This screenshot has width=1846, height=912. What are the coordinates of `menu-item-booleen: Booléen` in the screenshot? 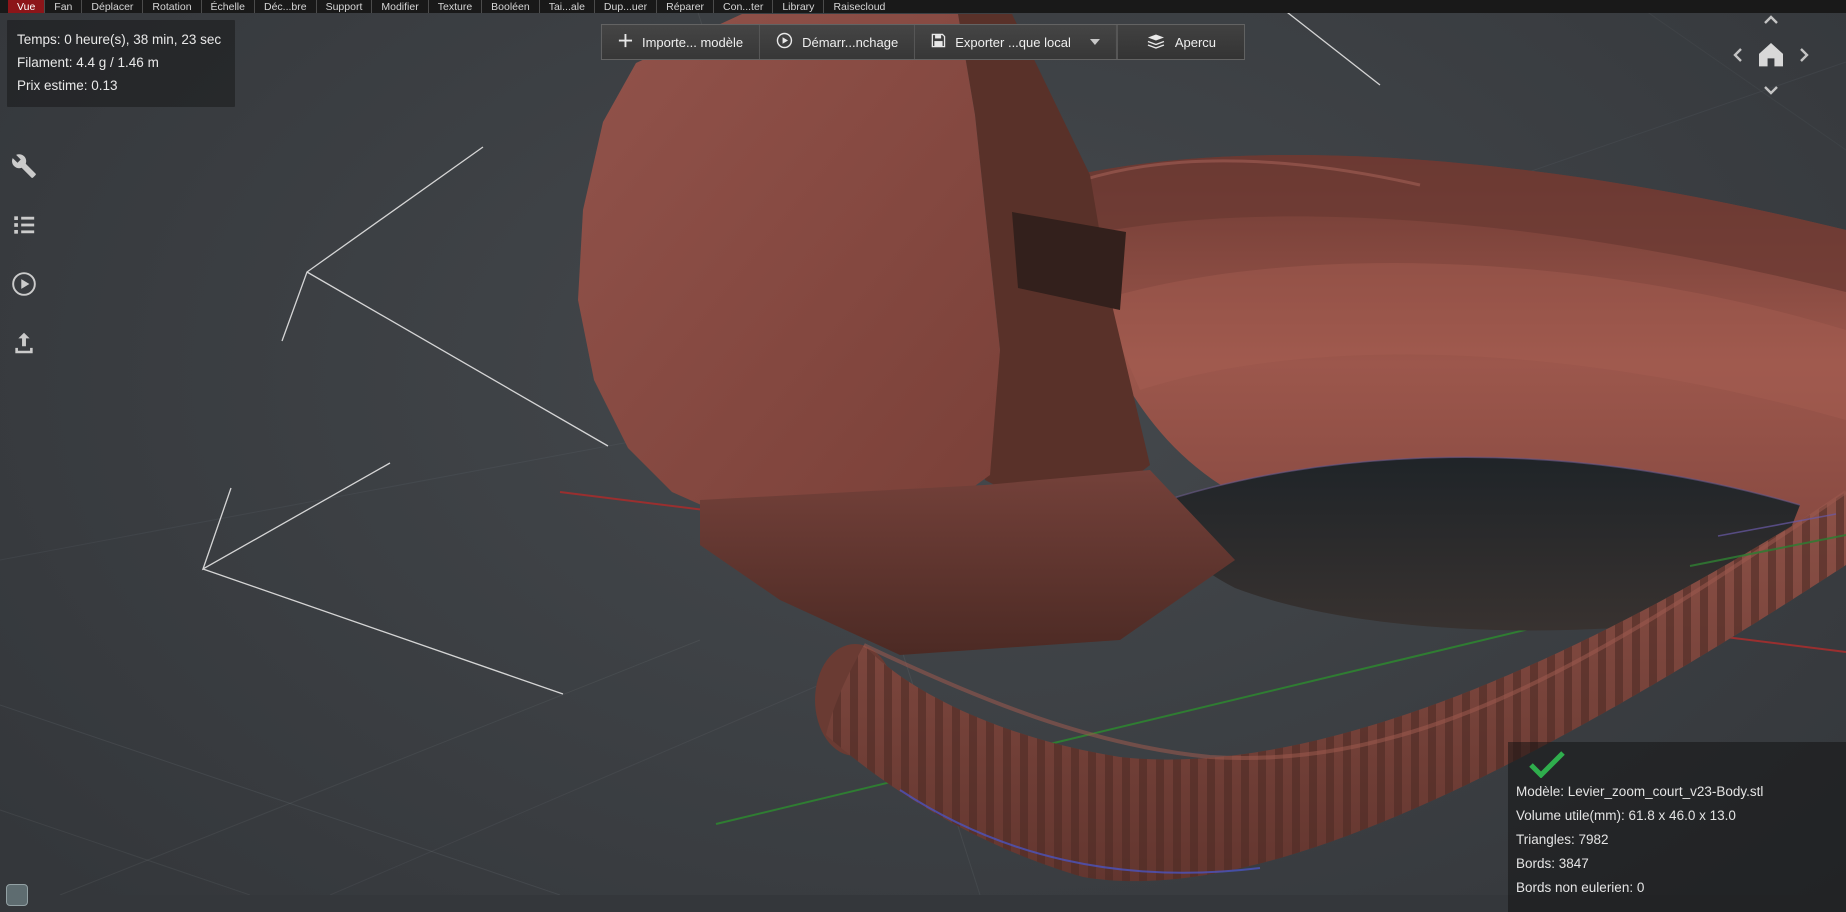 It's located at (510, 6).